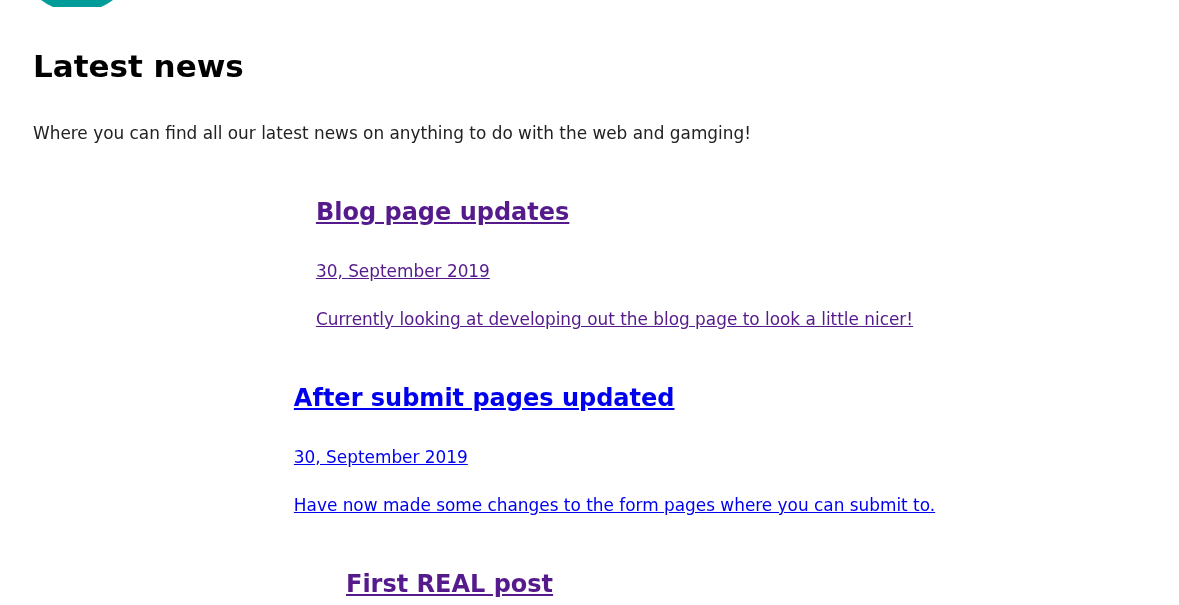  Describe the element at coordinates (484, 398) in the screenshot. I see `post-title-link: After submit pages updated` at that location.